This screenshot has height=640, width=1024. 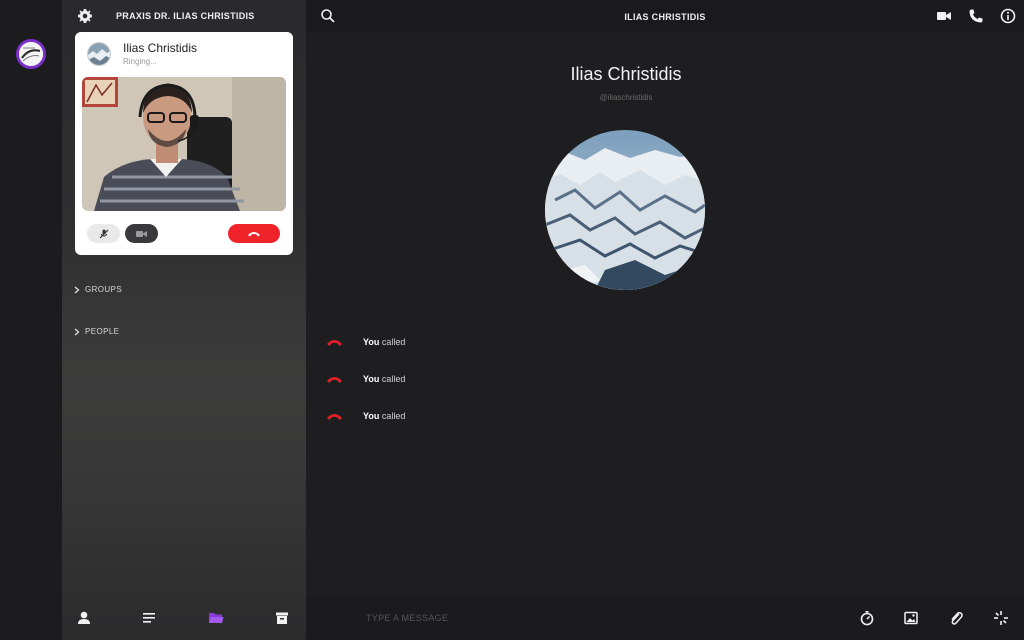 I want to click on groups-label: GROUPS, so click(x=104, y=289).